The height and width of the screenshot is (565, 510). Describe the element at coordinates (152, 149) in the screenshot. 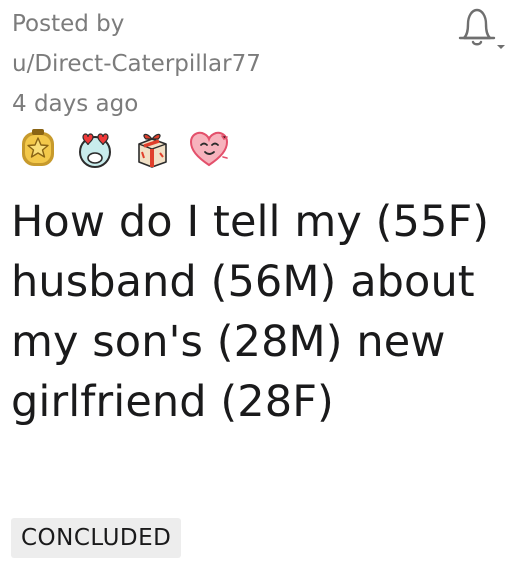

I see `gift-icon` at that location.